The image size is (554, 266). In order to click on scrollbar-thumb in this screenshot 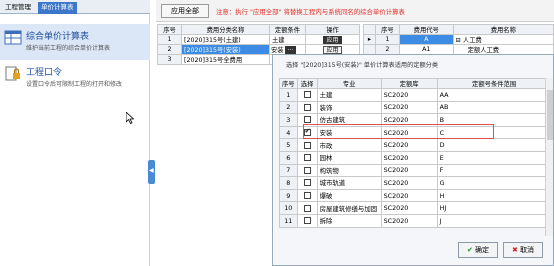, I will do `click(550, 115)`.